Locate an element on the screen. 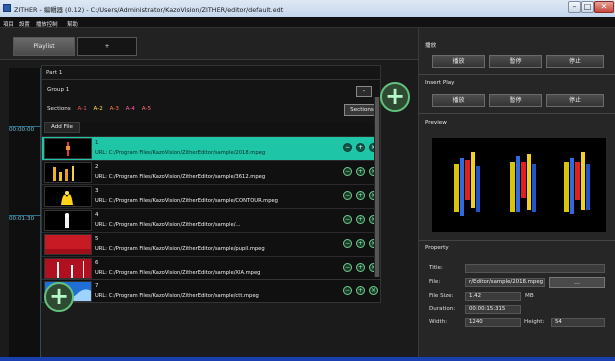  duration-label: Duration: is located at coordinates (442, 309).